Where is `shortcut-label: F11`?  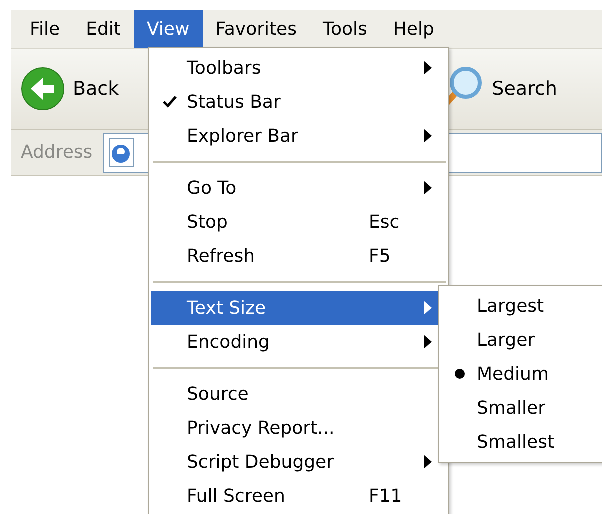
shortcut-label: F11 is located at coordinates (385, 496).